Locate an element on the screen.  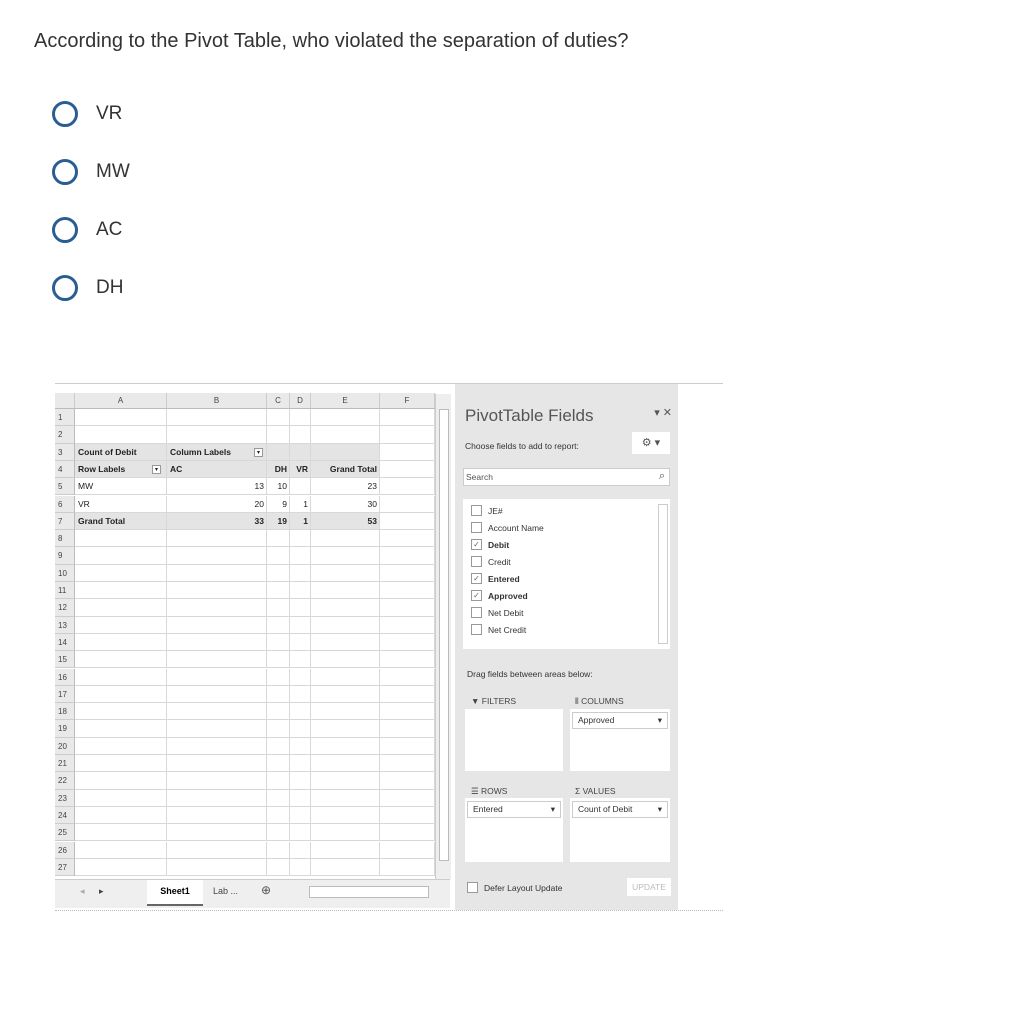
row-header: 26 is located at coordinates (65, 850).